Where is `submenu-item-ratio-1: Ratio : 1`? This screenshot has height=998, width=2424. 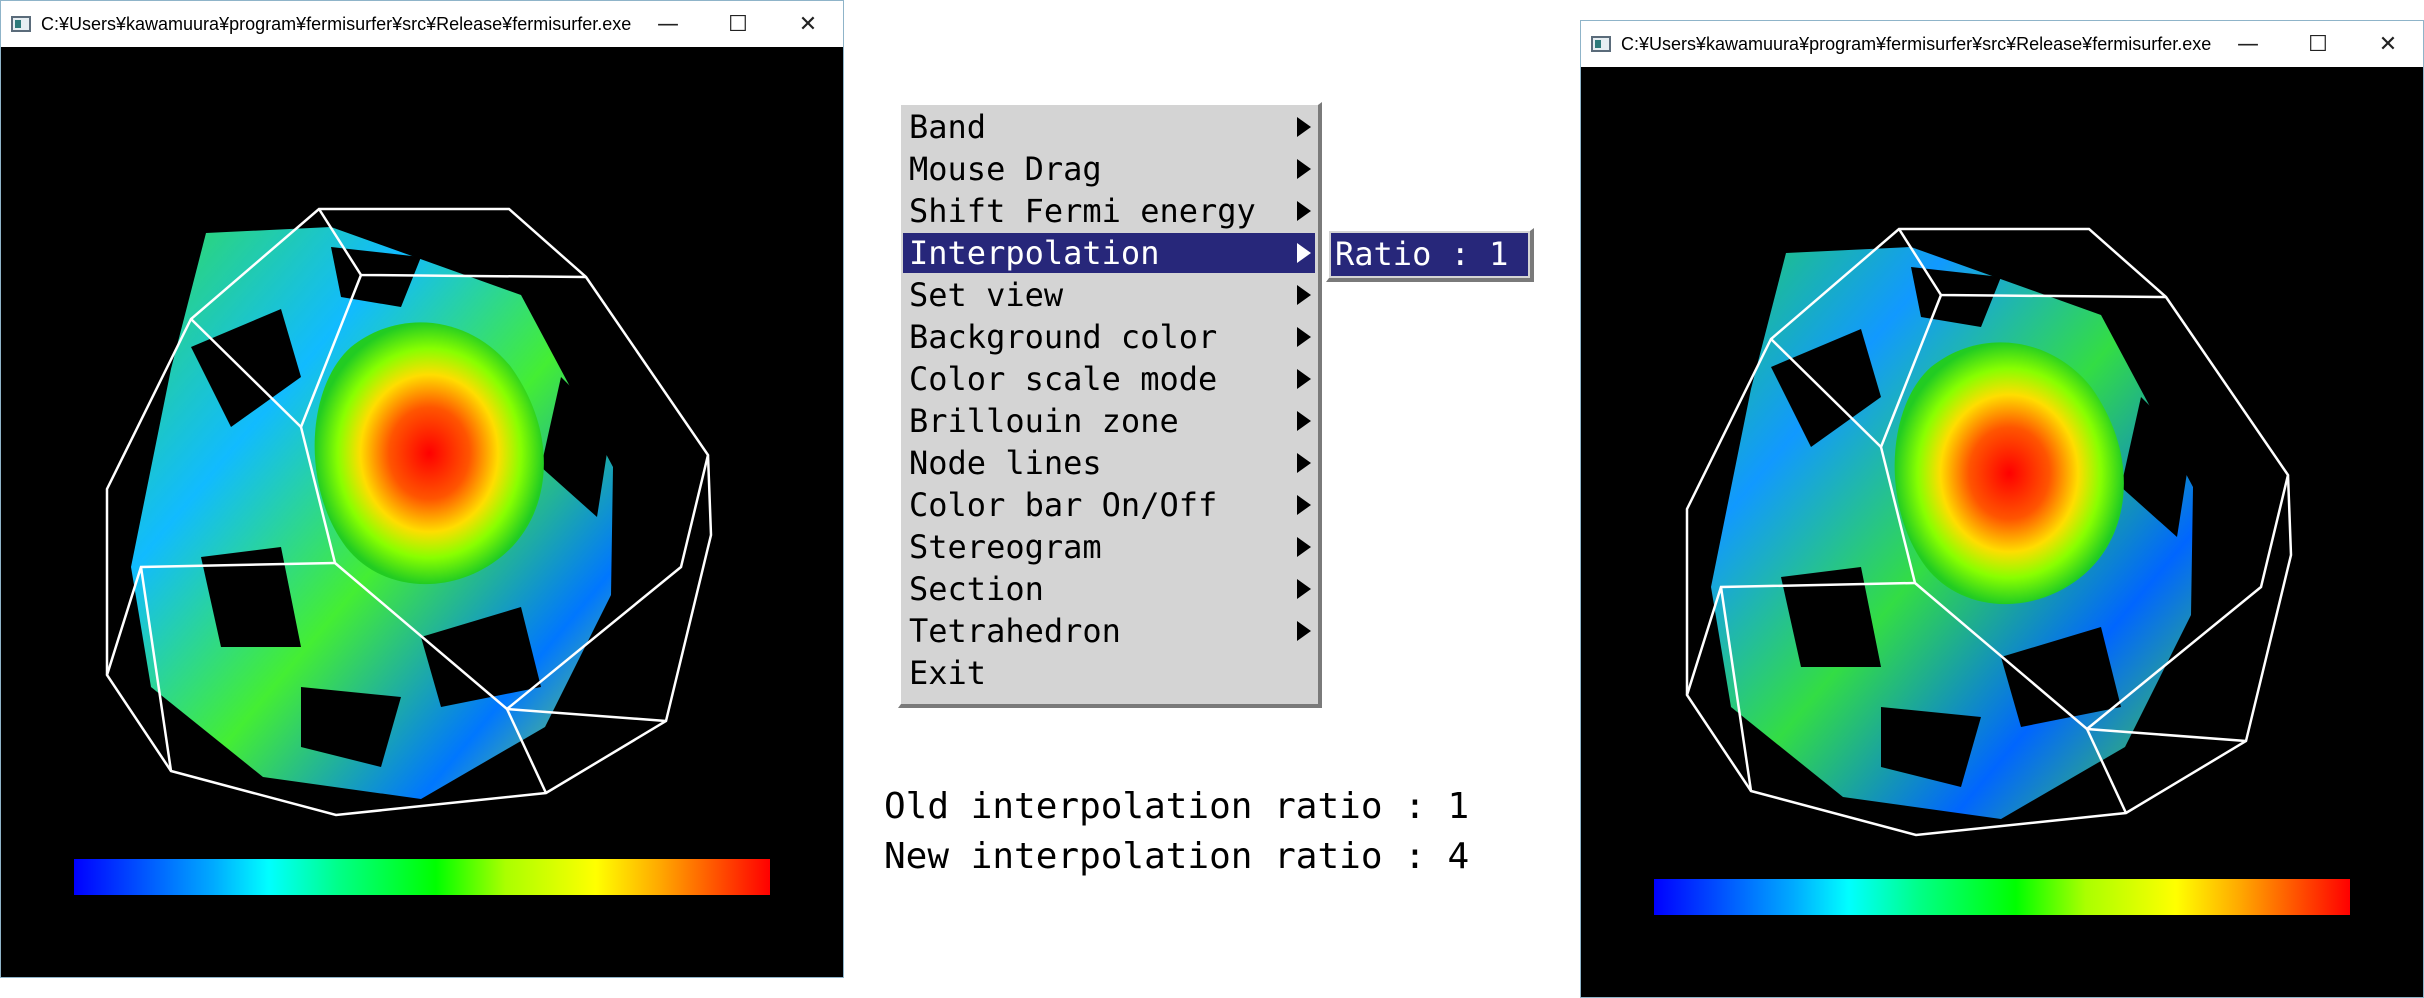
submenu-item-ratio-1: Ratio : 1 is located at coordinates (1429, 254).